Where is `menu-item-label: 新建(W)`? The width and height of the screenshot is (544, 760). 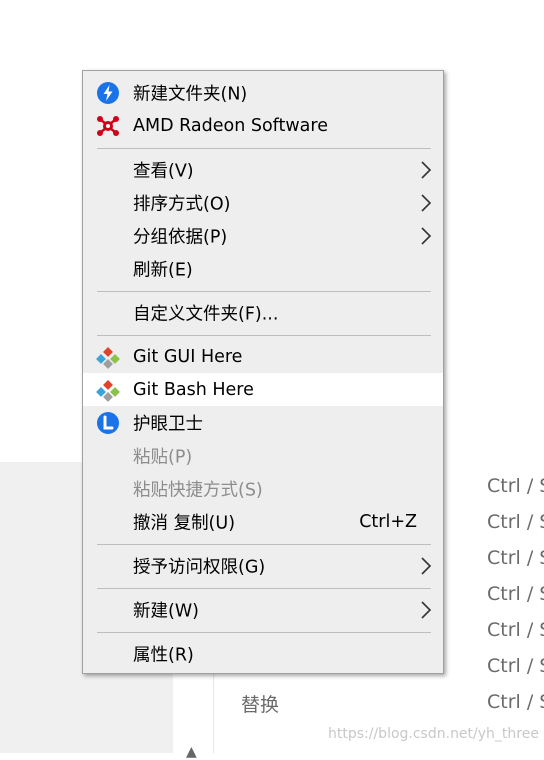
menu-item-label: 新建(W) is located at coordinates (166, 611).